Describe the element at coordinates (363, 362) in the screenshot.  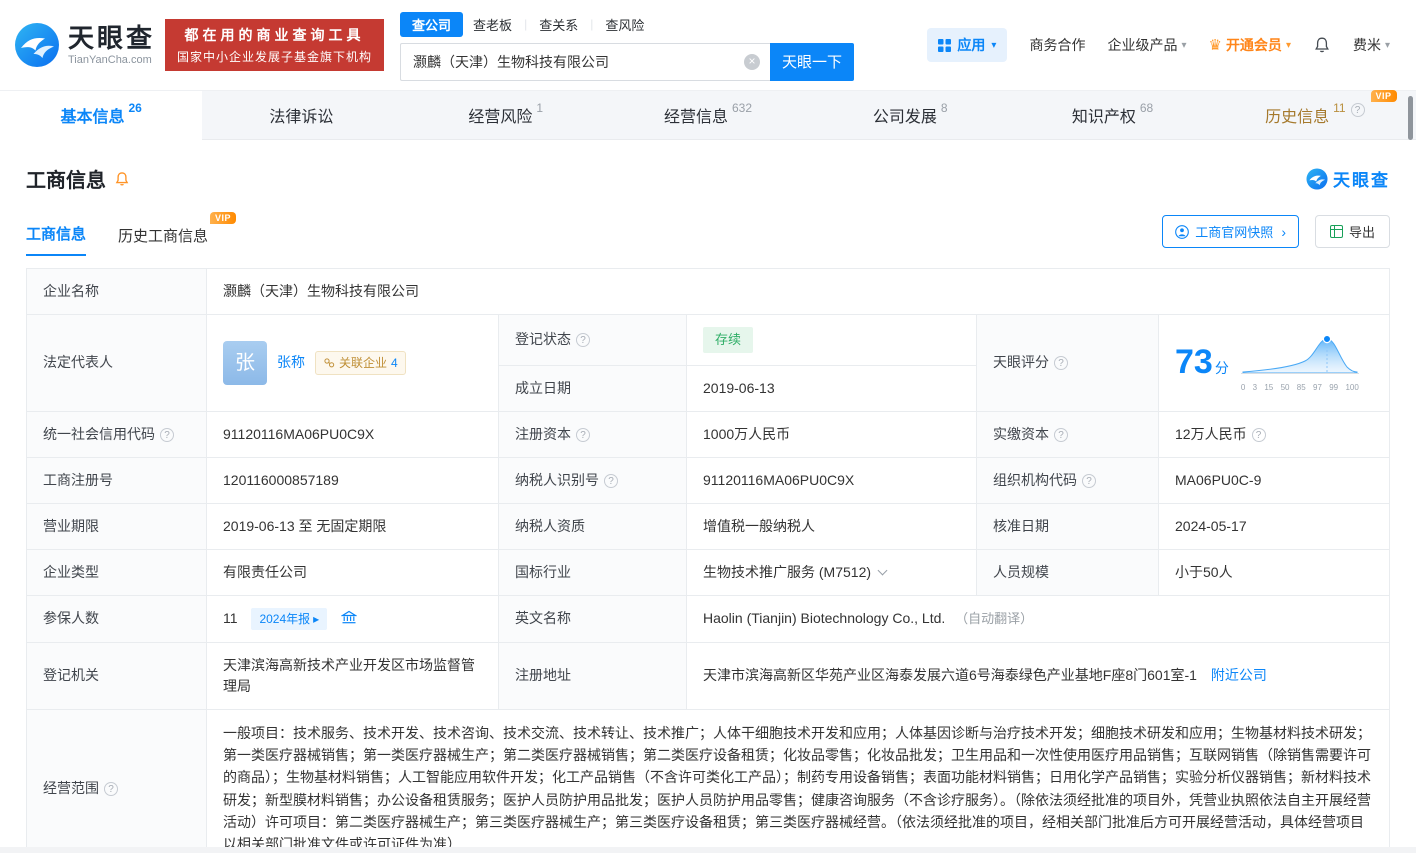
I see `related-companies-label: 关联企业` at that location.